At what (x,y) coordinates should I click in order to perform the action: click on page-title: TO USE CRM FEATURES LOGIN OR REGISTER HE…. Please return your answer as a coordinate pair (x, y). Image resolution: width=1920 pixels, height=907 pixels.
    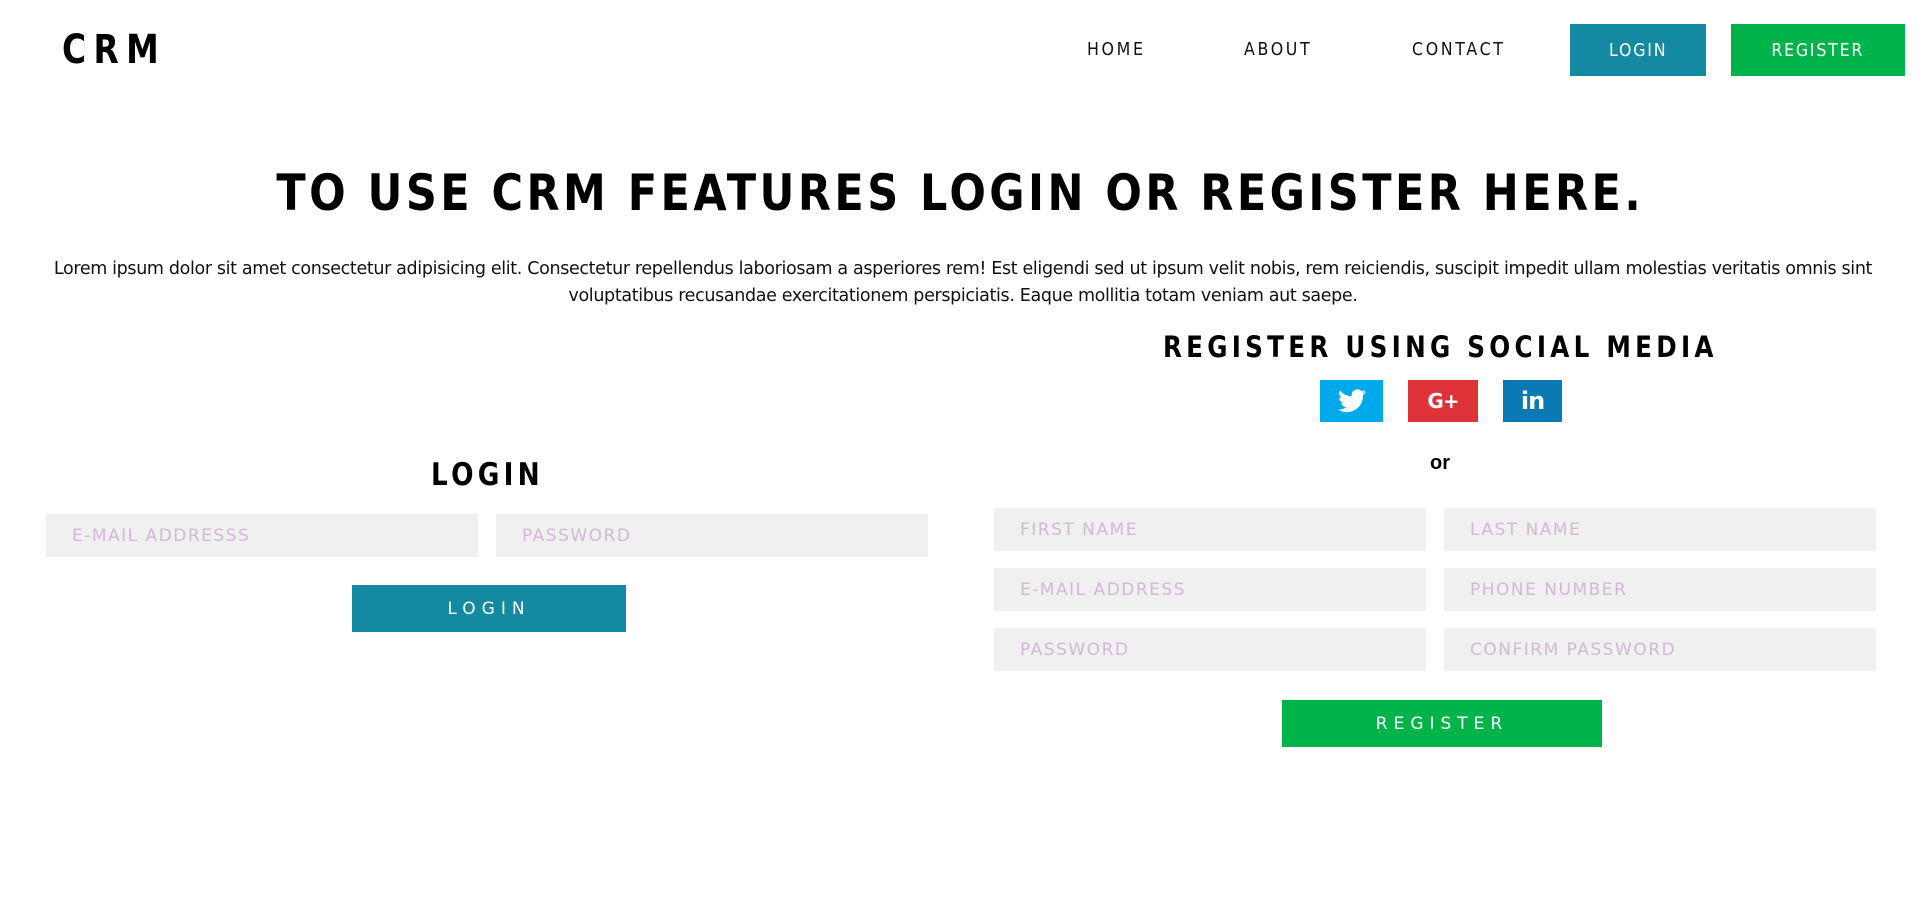
    Looking at the image, I should click on (960, 193).